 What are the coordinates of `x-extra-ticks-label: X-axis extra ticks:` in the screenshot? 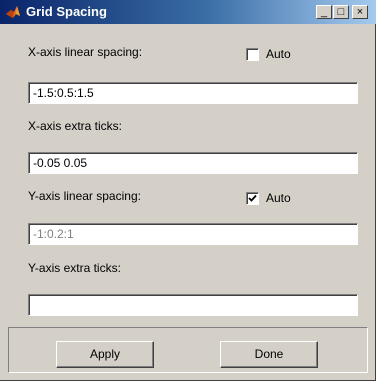 It's located at (75, 126).